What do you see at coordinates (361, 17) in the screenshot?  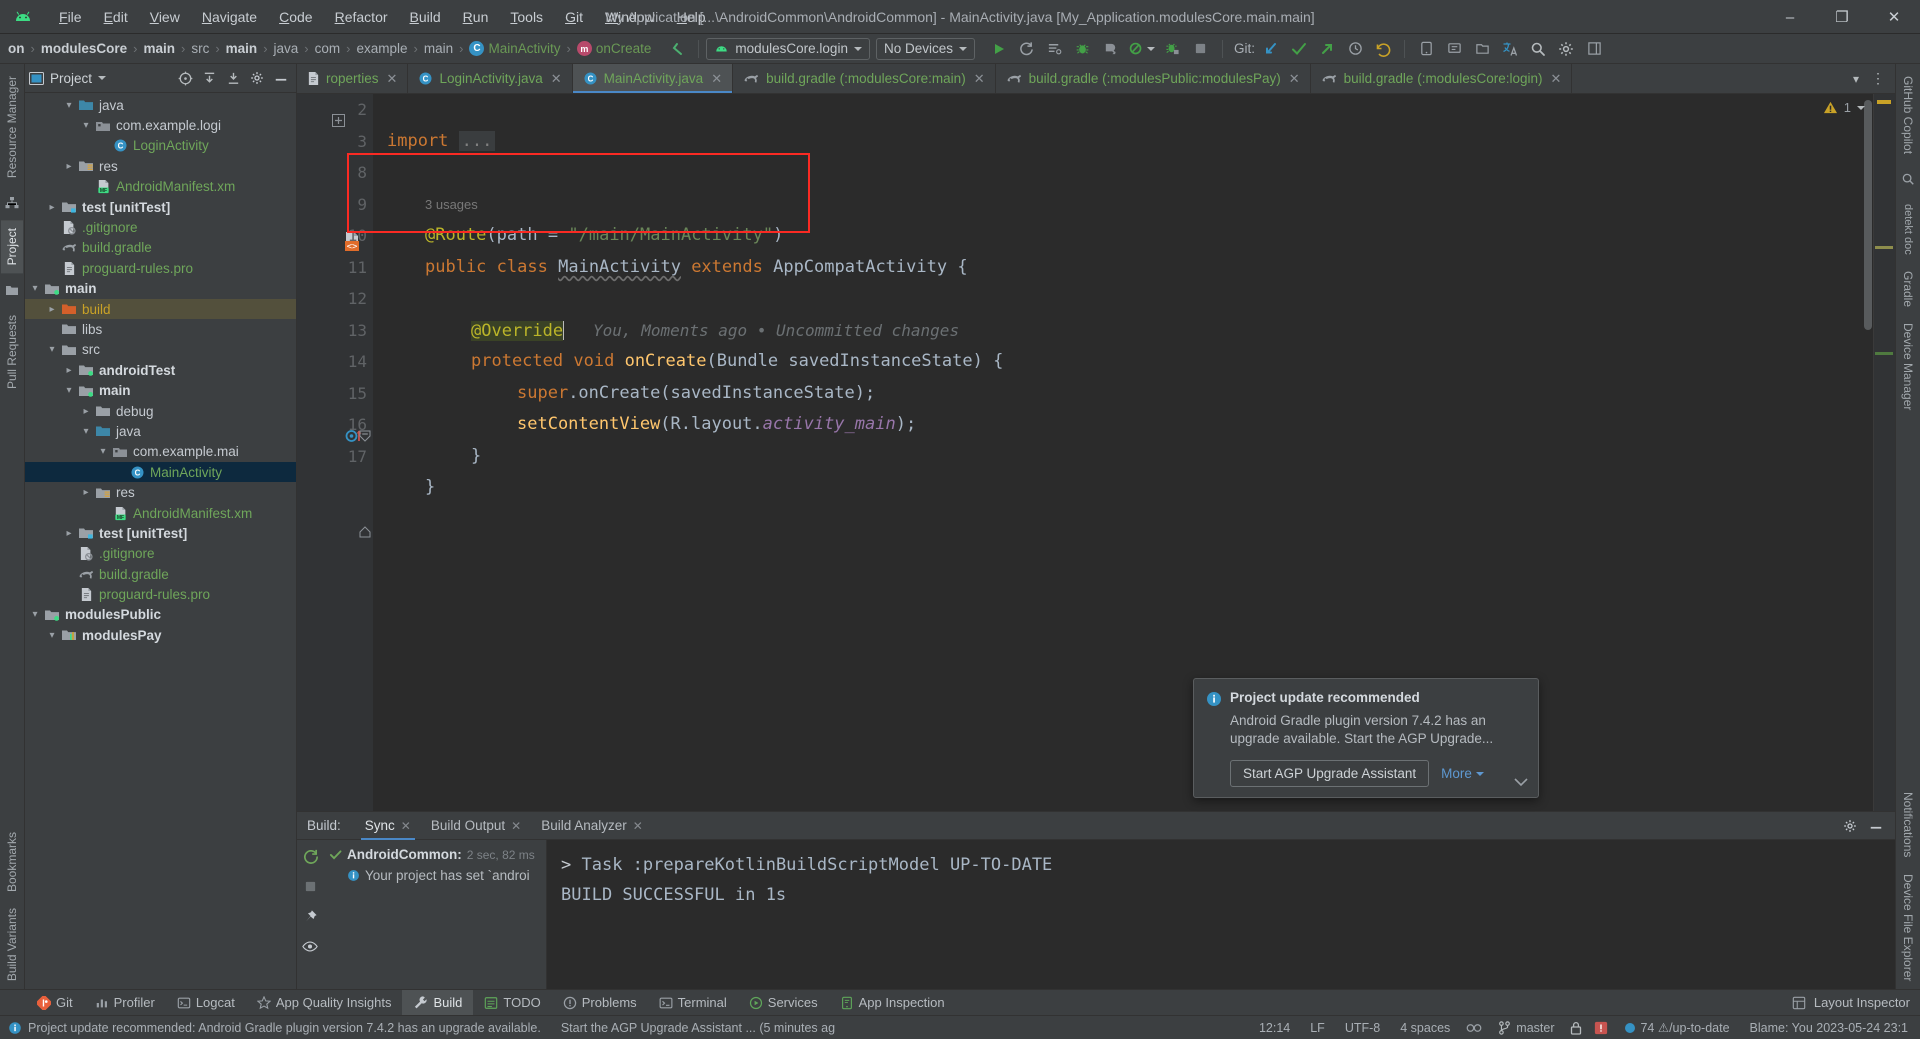 I see `menu-item-refactor: Refactor` at bounding box center [361, 17].